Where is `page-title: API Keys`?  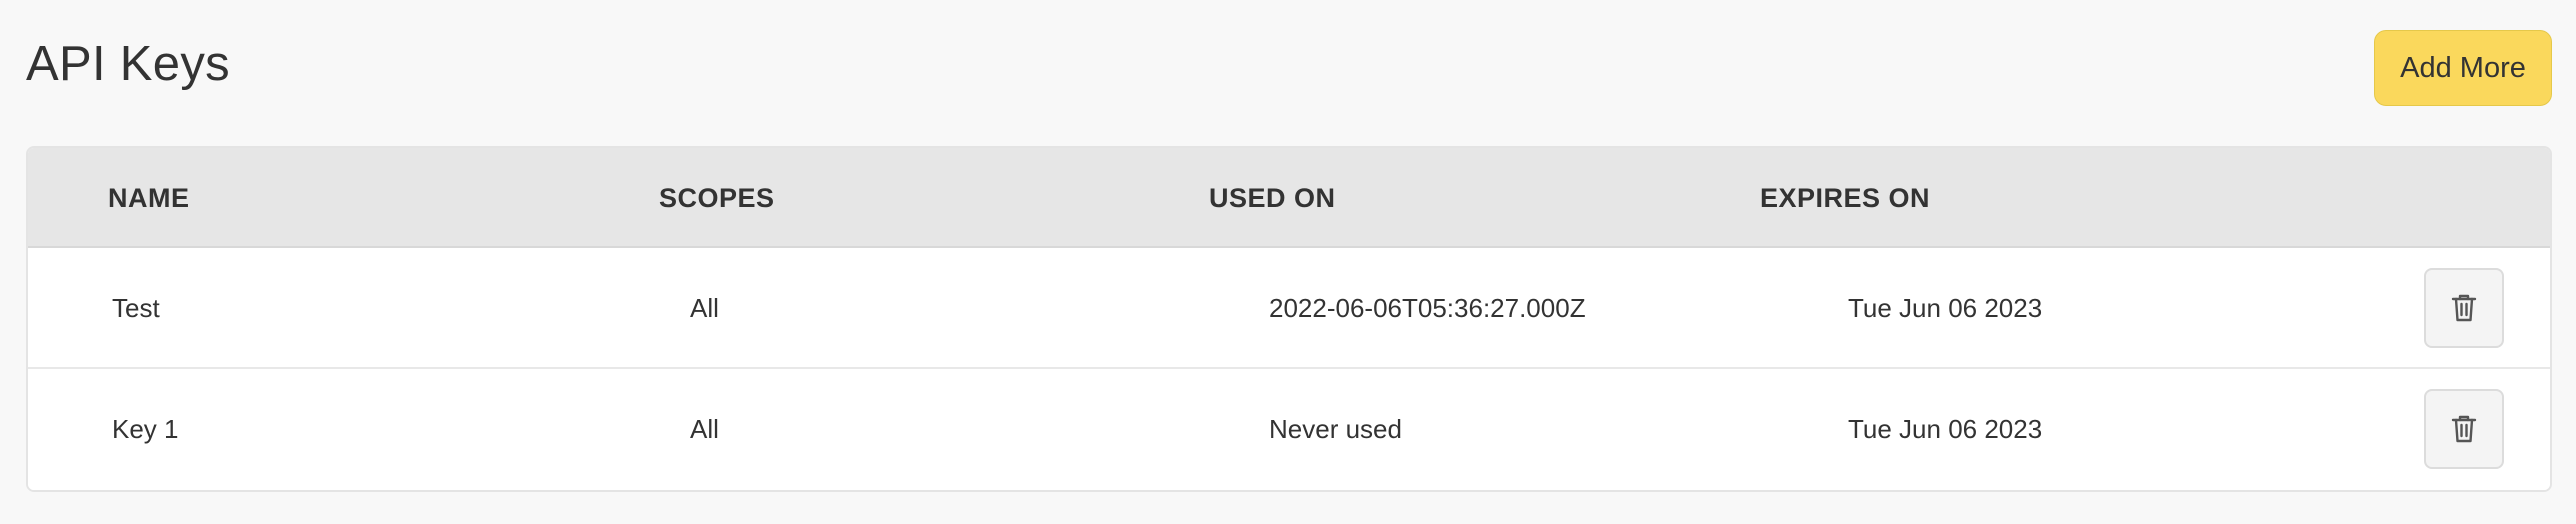
page-title: API Keys is located at coordinates (128, 64).